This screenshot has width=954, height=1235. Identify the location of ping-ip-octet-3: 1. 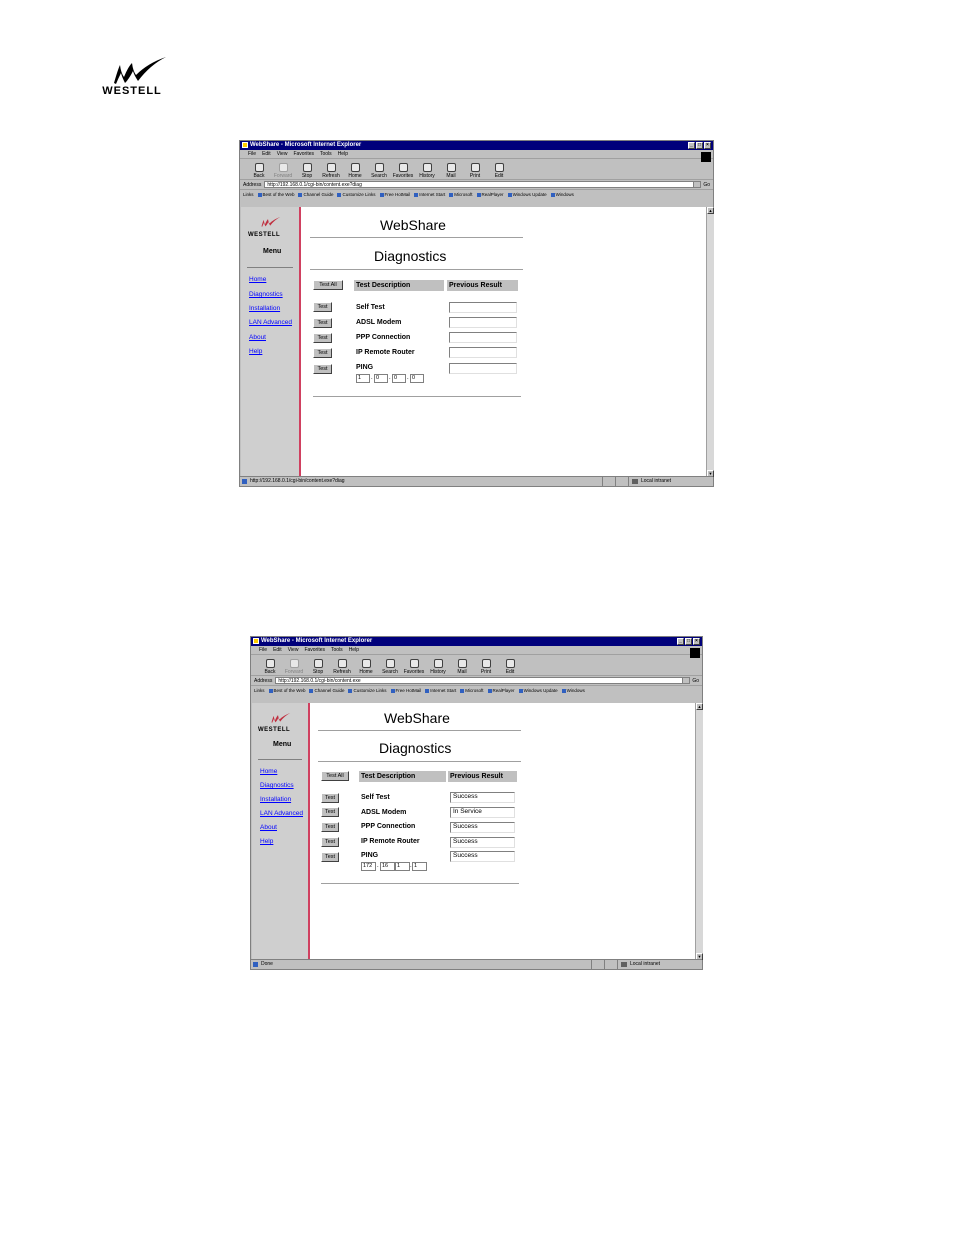
(402, 866).